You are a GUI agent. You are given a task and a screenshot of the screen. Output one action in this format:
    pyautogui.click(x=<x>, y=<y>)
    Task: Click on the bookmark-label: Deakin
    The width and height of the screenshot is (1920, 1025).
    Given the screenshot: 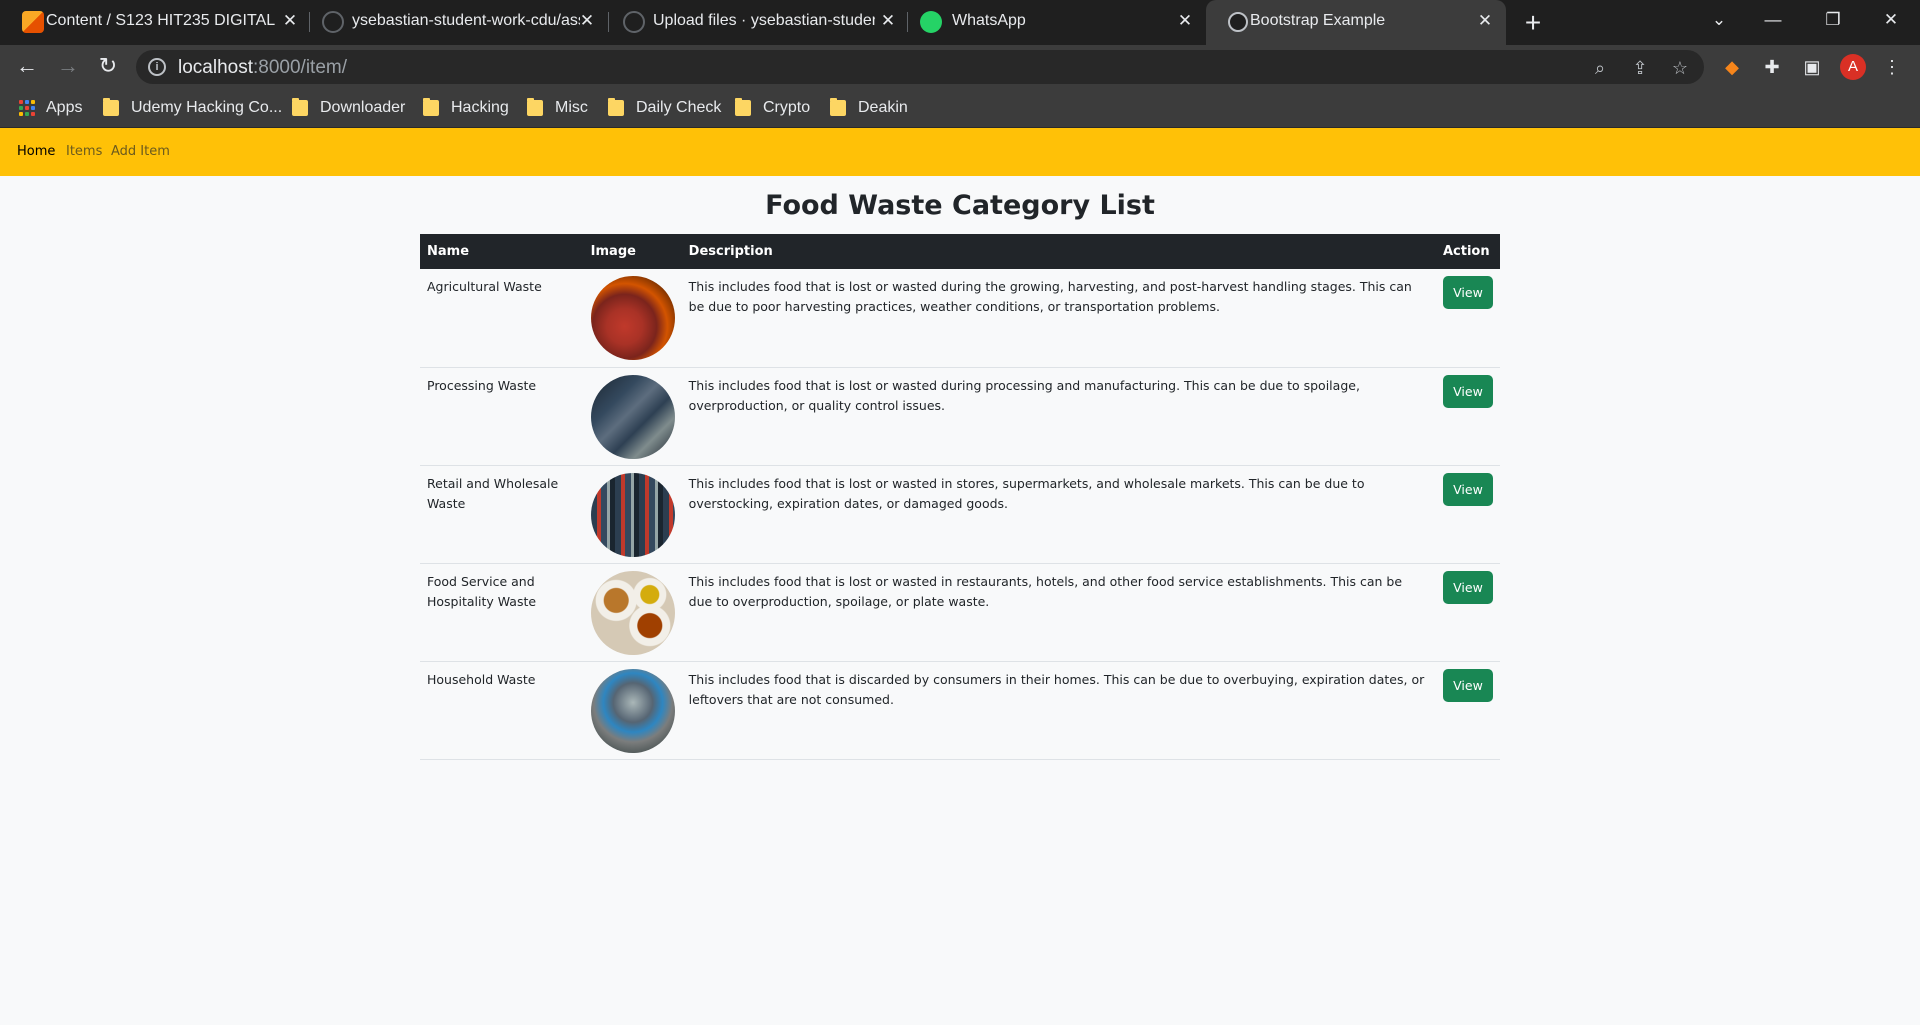 What is the action you would take?
    pyautogui.click(x=883, y=107)
    